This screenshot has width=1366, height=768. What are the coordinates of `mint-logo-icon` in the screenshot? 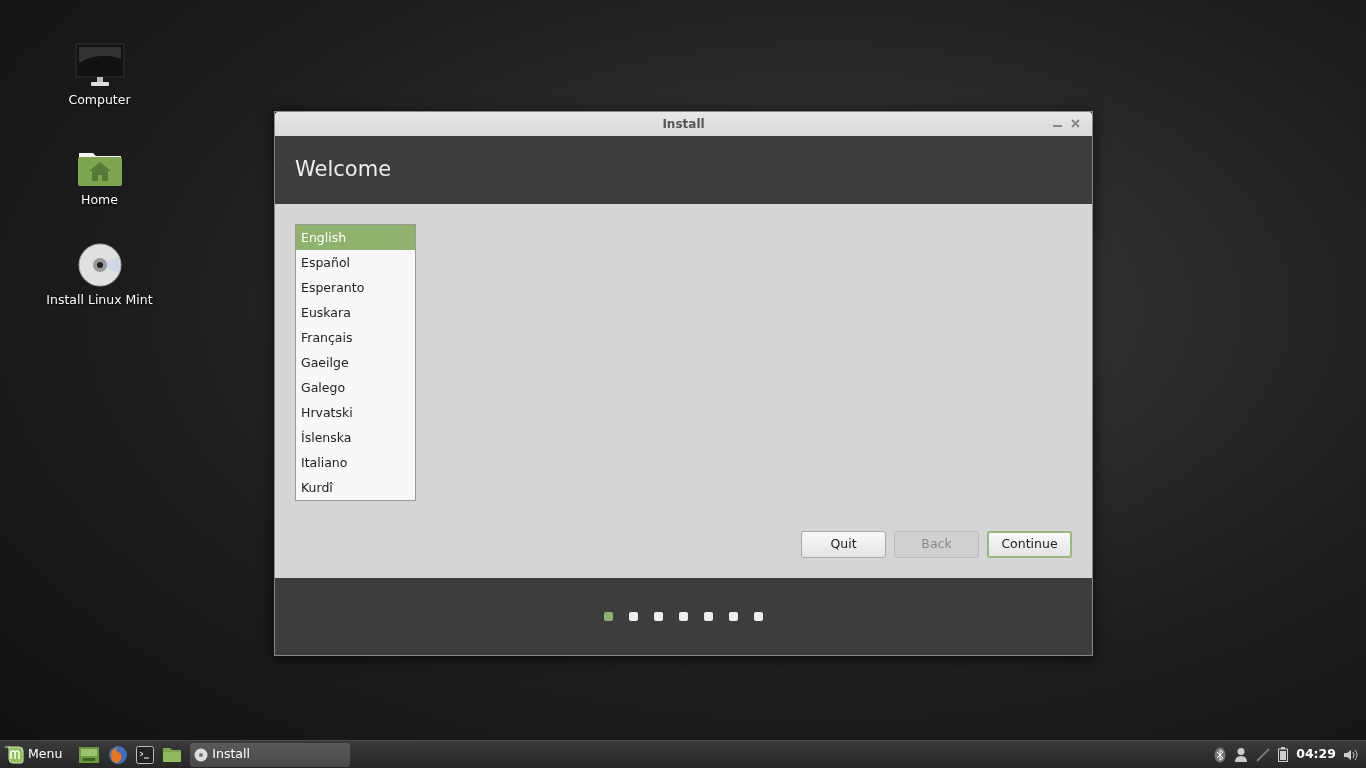 It's located at (14, 754).